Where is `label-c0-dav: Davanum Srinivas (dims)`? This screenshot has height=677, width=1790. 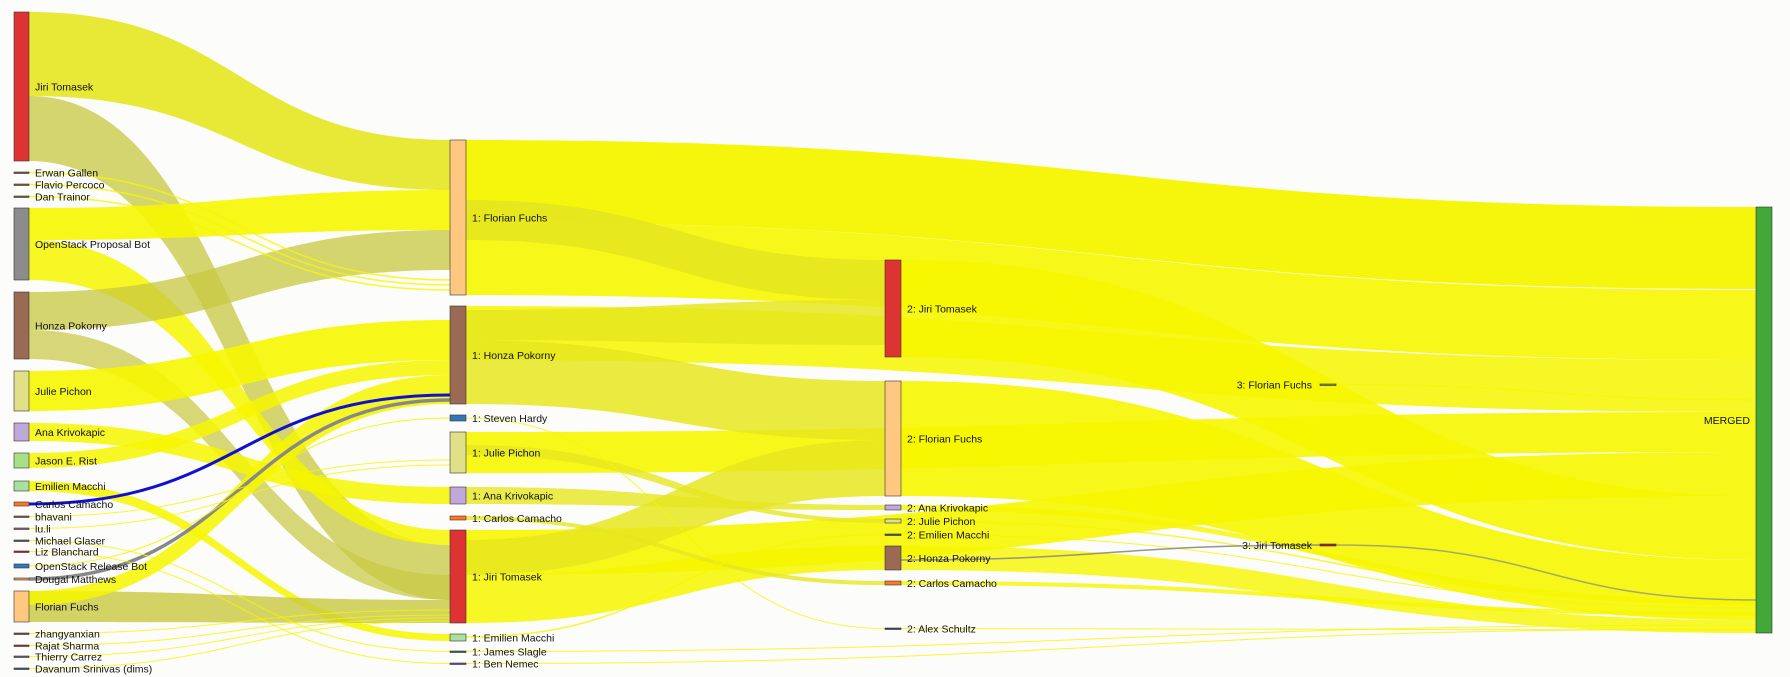 label-c0-dav: Davanum Srinivas (dims) is located at coordinates (93, 670).